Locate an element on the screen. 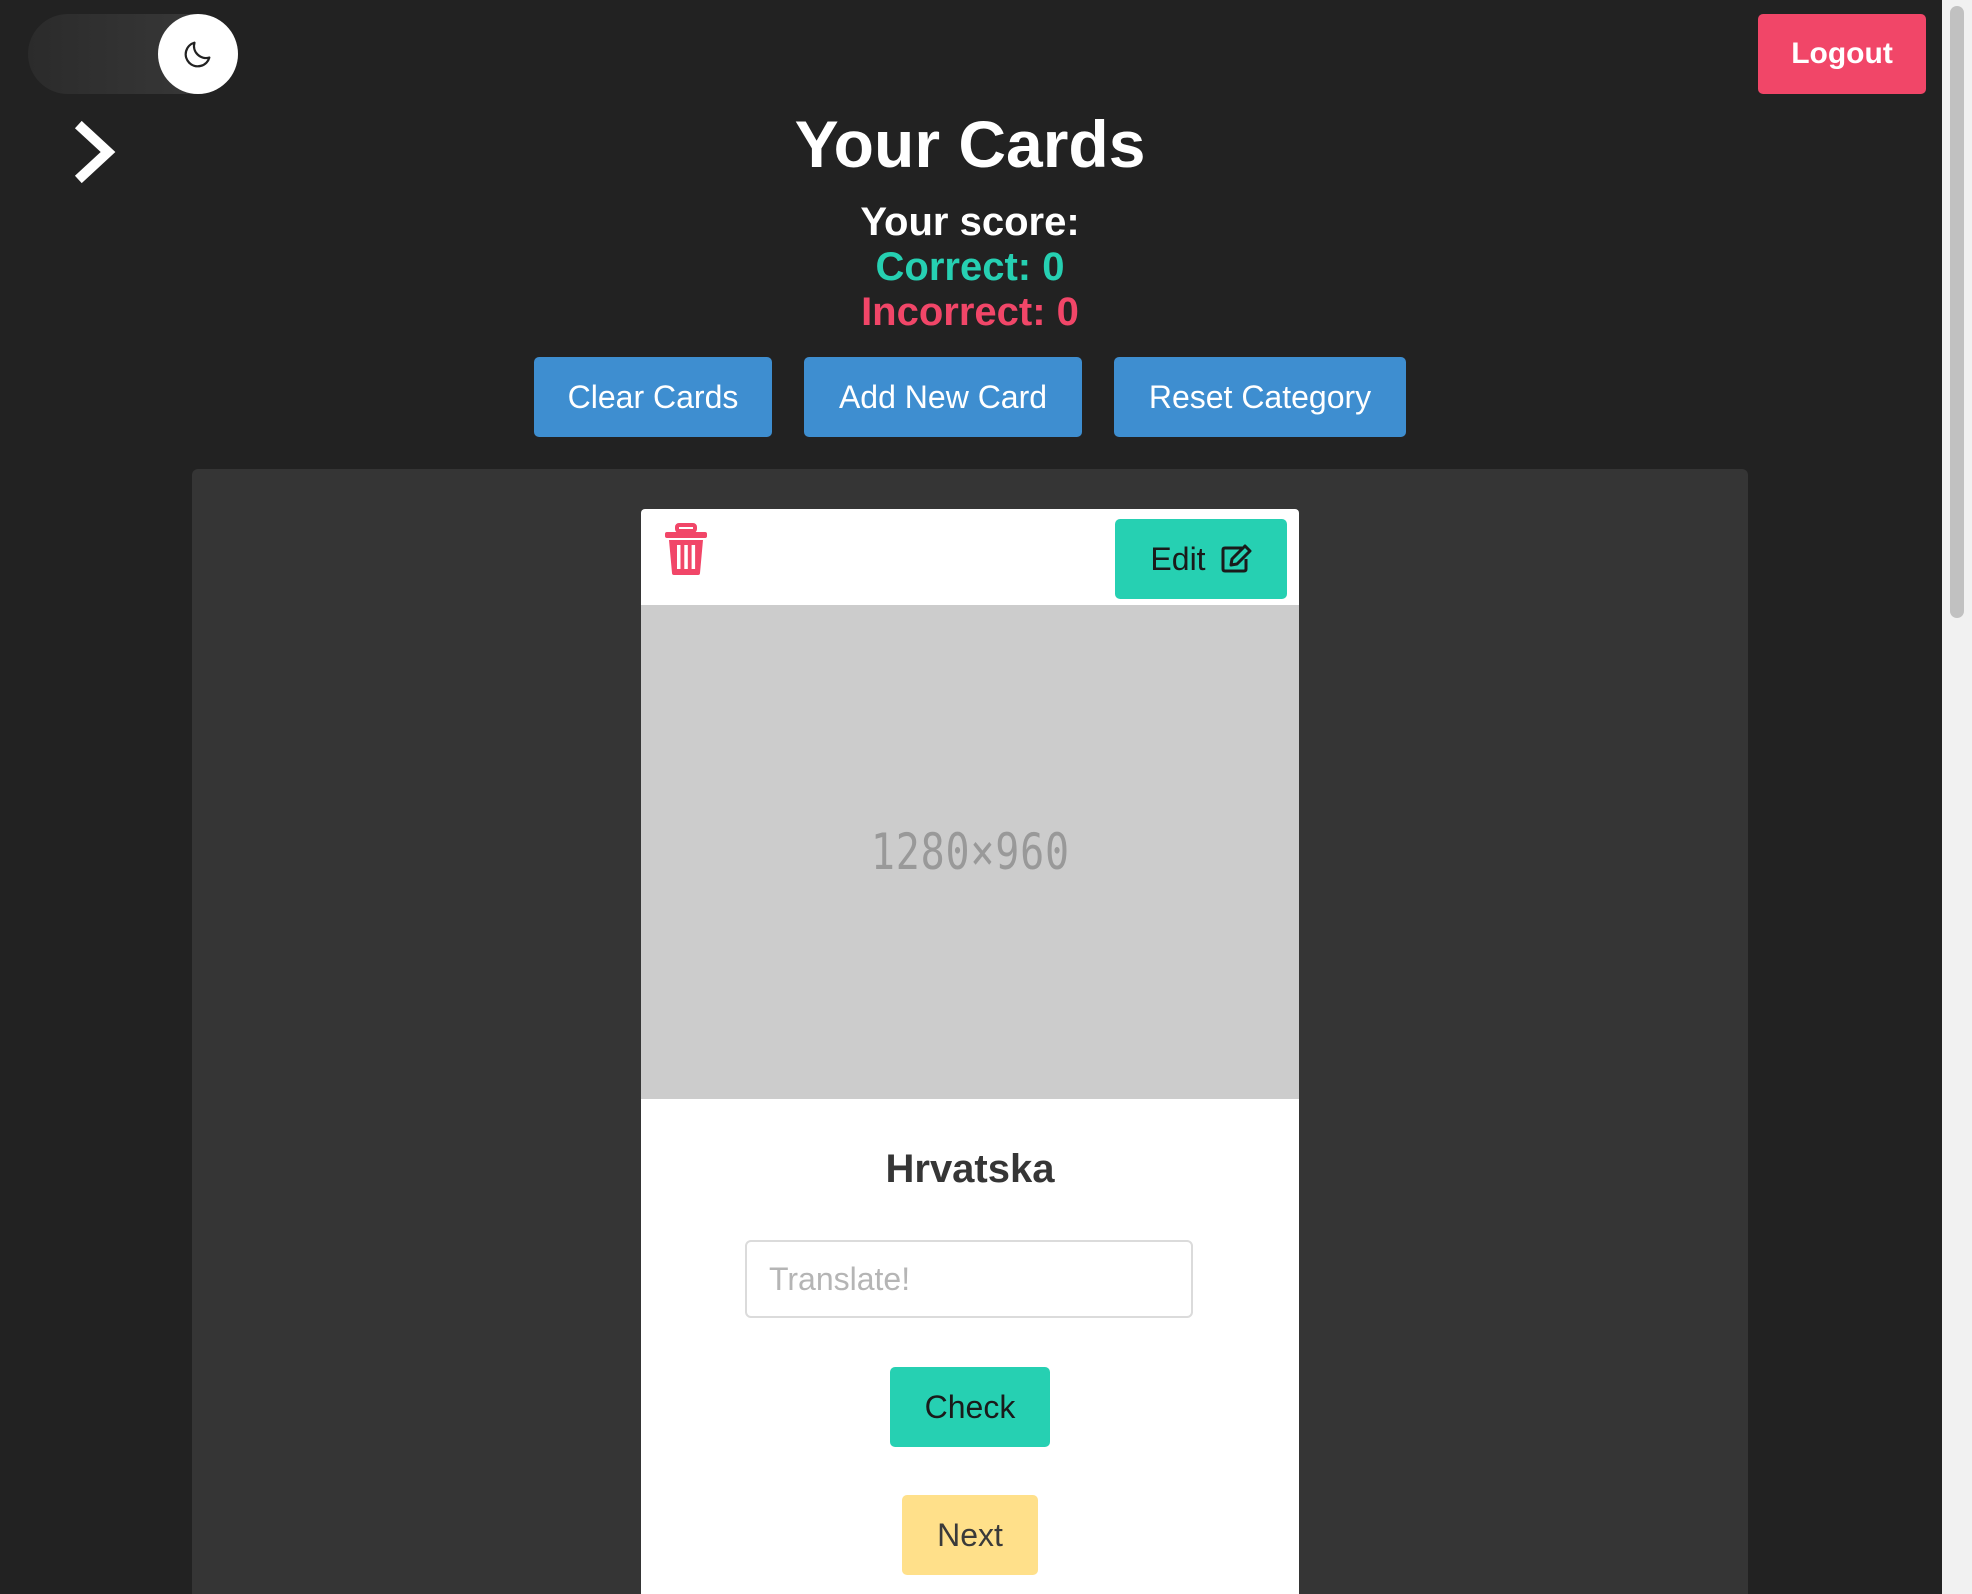 This screenshot has height=1594, width=1972. translate-input is located at coordinates (969, 1279).